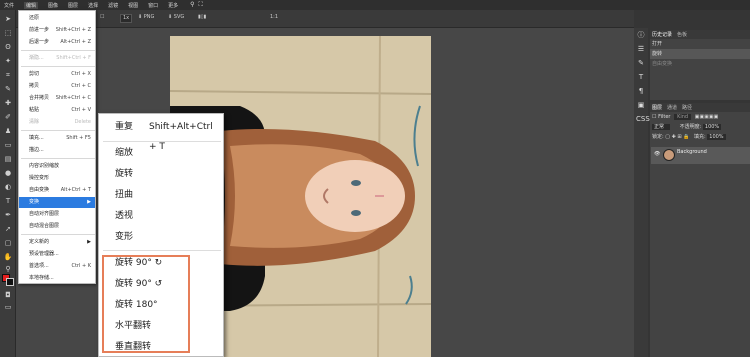 Image resolution: width=750 pixels, height=357 pixels. I want to click on menu-item-free-transform: 自由变换 Alt+Ctrl + T, so click(57, 190).